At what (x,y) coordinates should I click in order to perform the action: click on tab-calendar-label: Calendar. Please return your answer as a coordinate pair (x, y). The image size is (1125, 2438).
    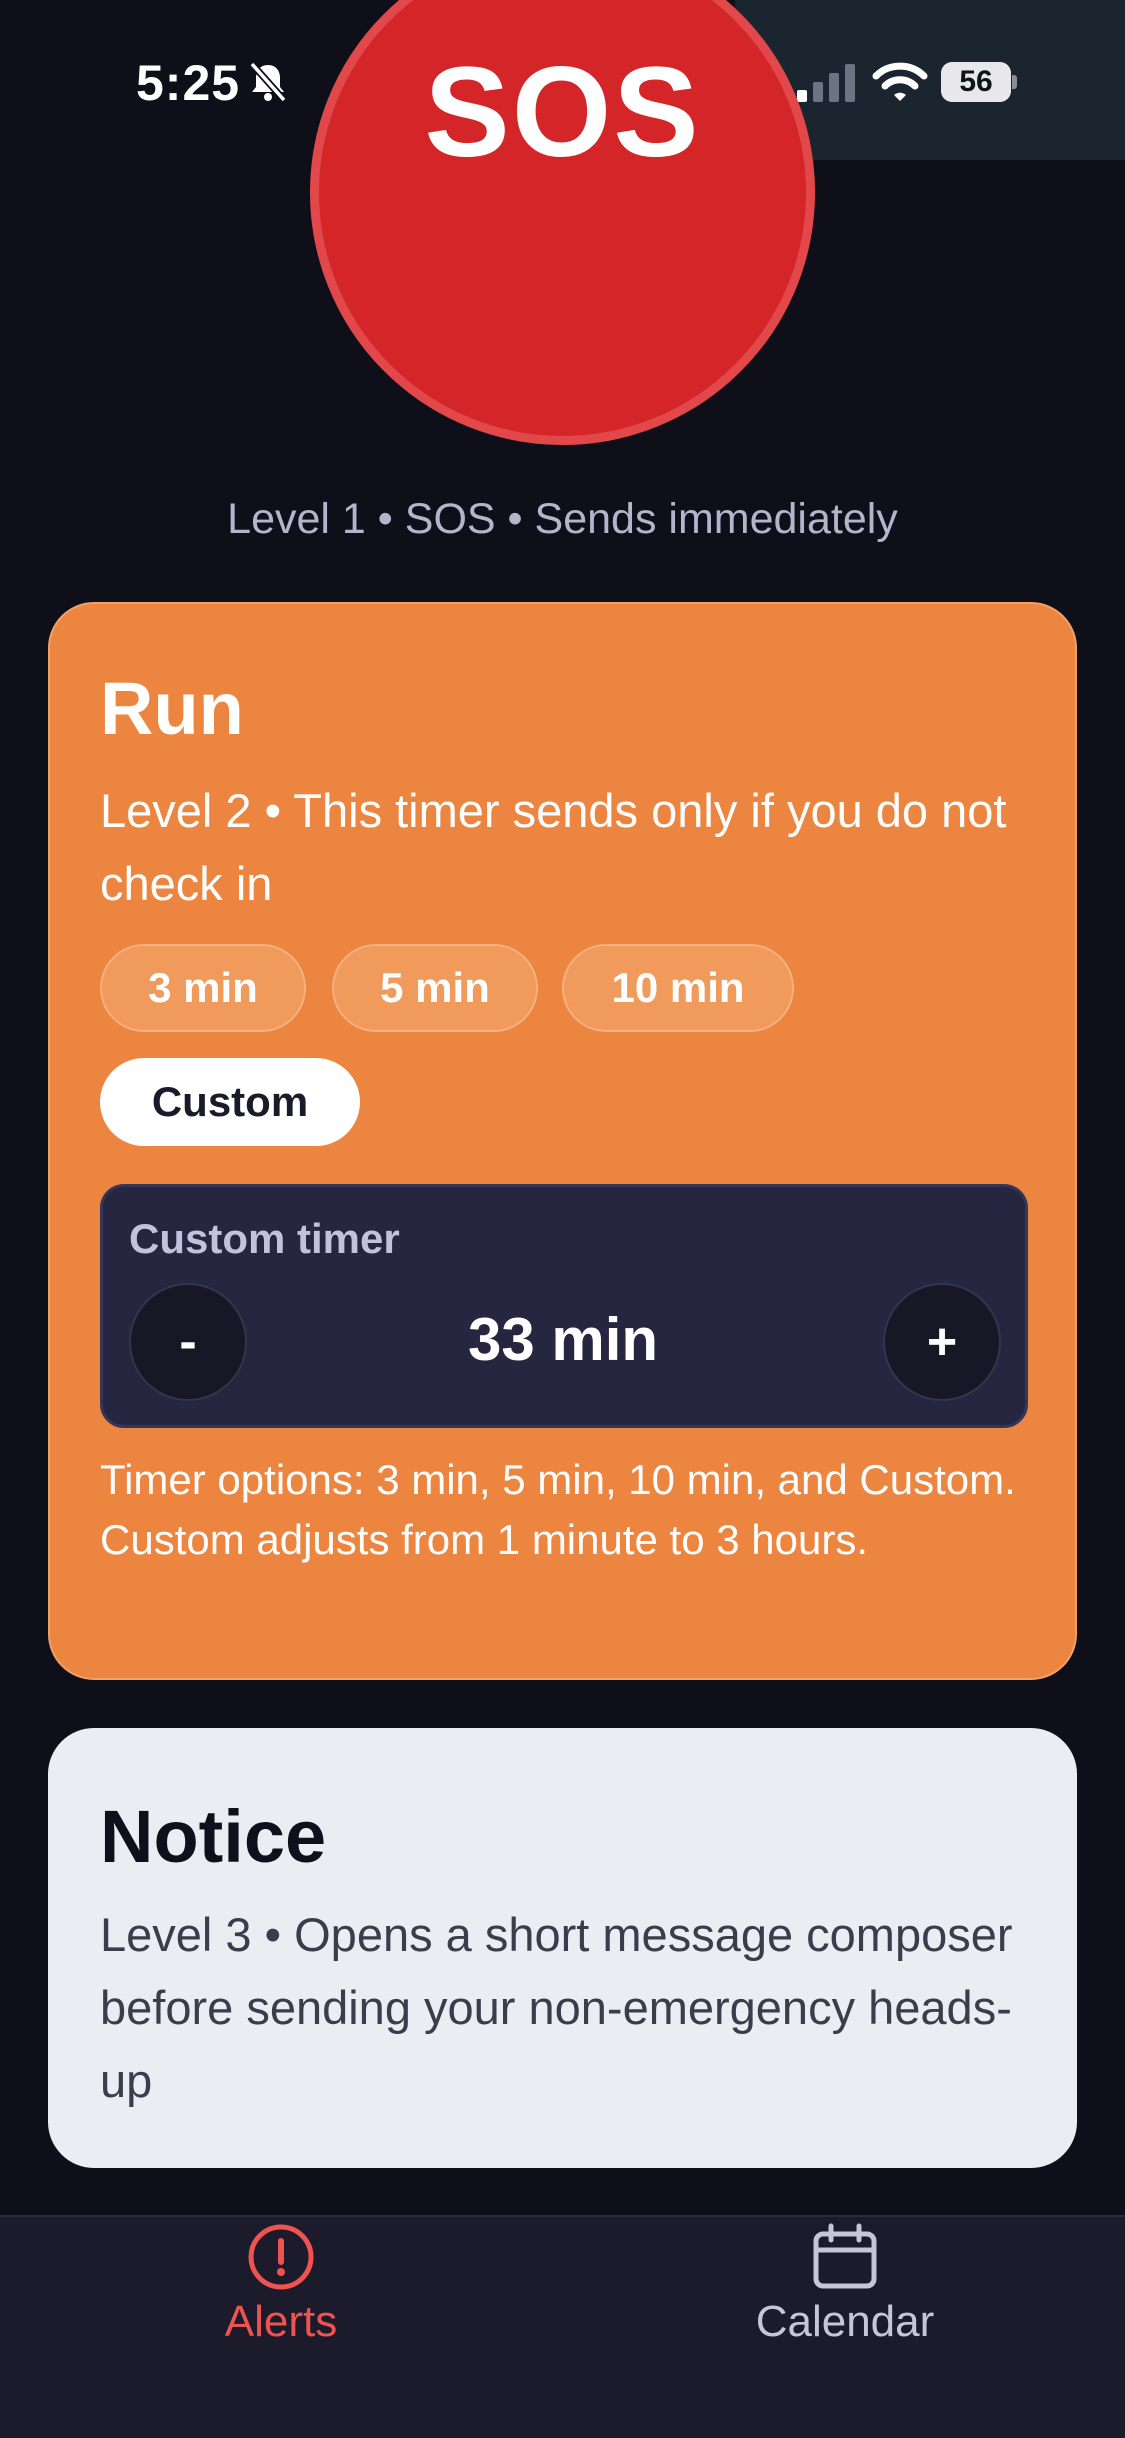
    Looking at the image, I should click on (845, 2321).